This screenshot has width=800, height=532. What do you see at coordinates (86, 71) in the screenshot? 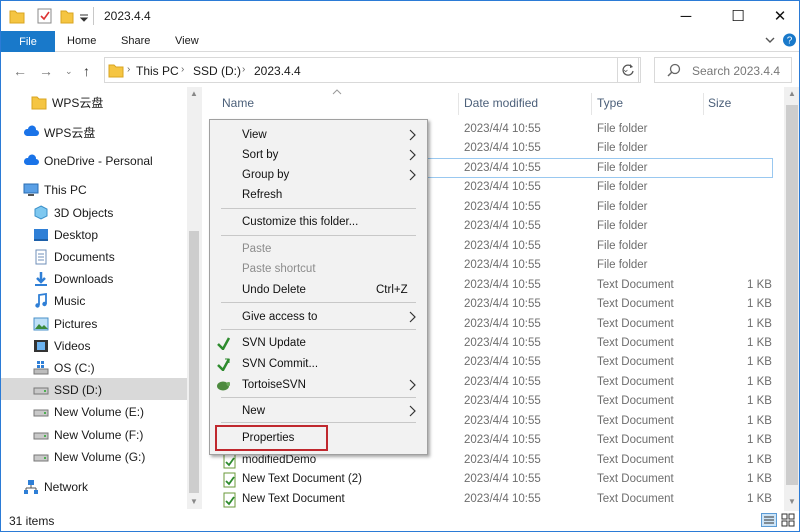
I see `up-arrow-icon: ↑` at bounding box center [86, 71].